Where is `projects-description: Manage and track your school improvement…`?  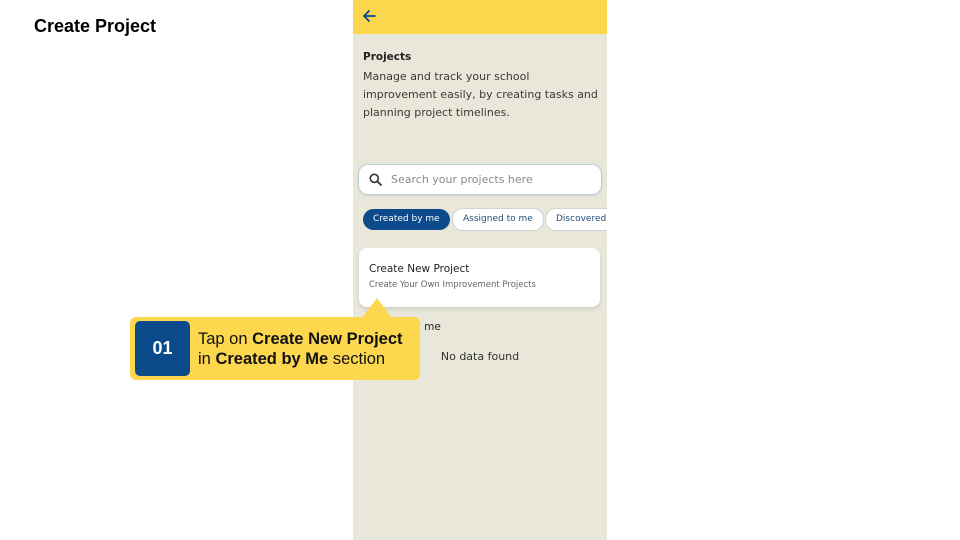 projects-description: Manage and track your school improvement… is located at coordinates (480, 94).